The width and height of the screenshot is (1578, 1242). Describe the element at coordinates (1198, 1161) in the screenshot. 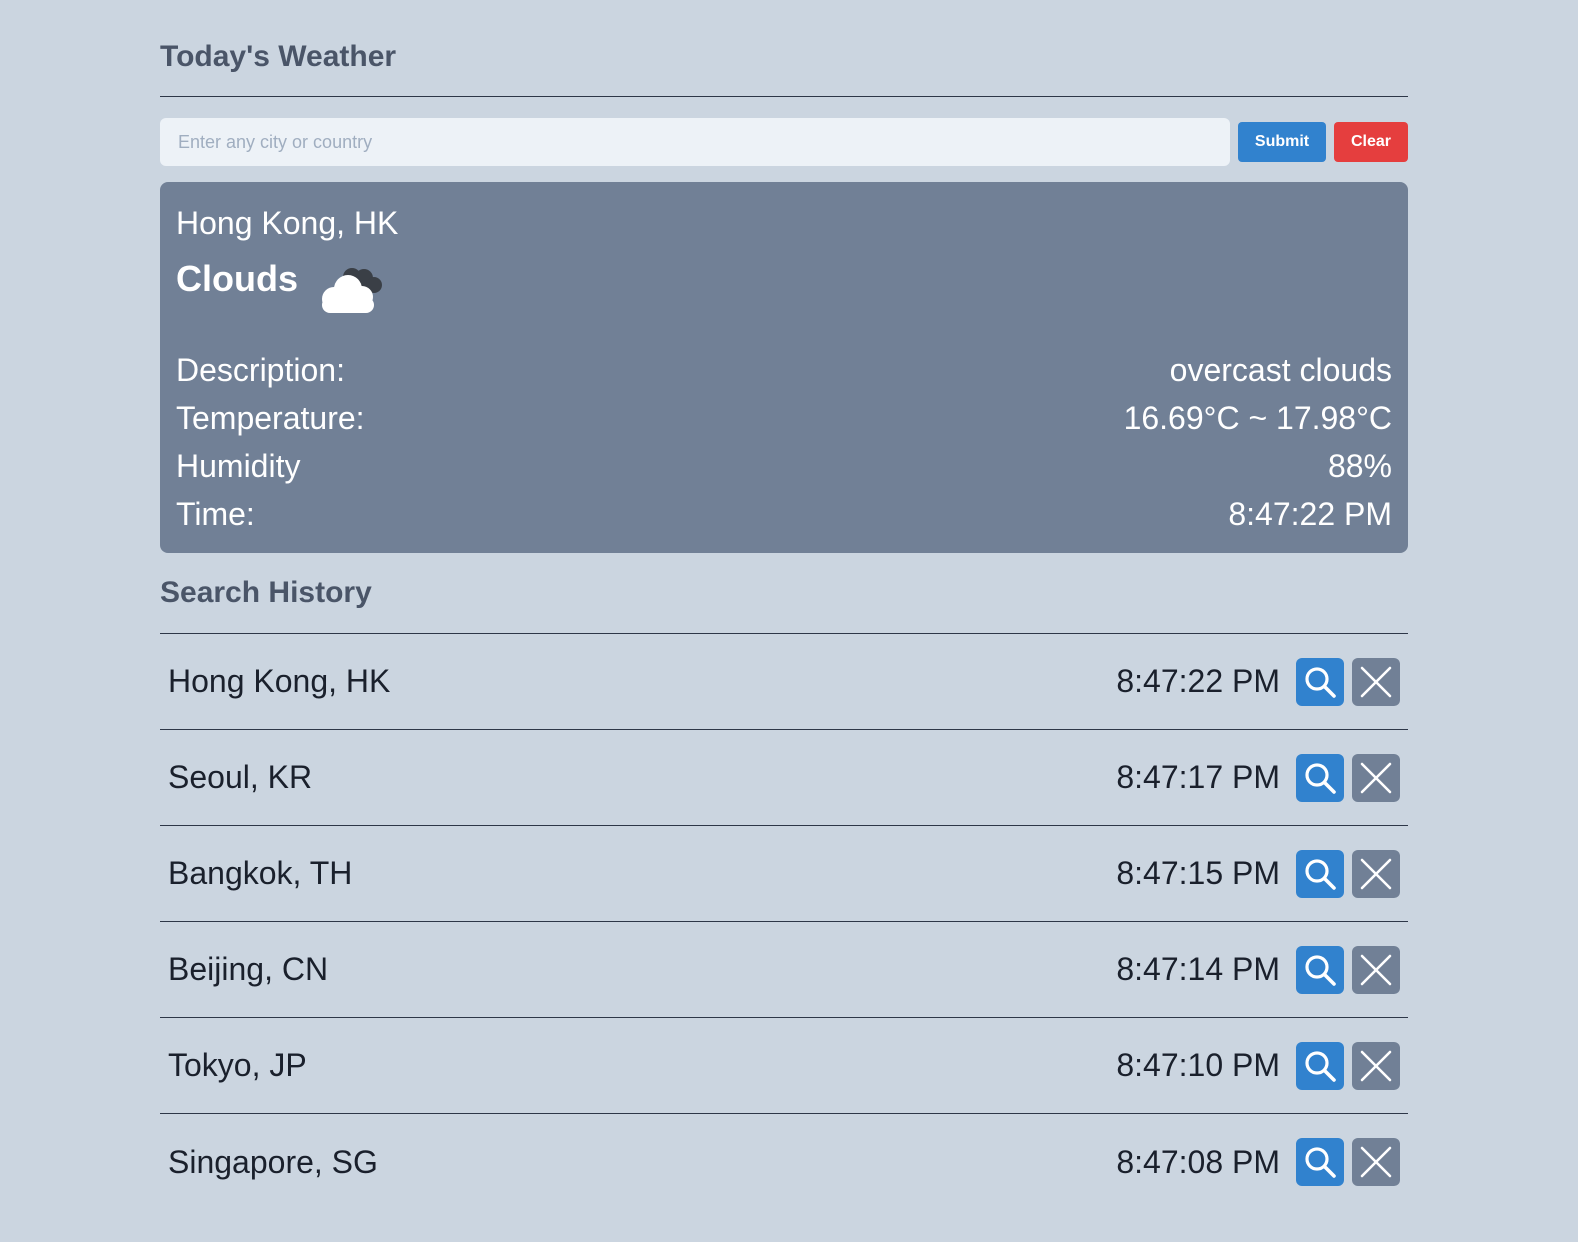

I see `history-time: 8:47:08 PM` at that location.